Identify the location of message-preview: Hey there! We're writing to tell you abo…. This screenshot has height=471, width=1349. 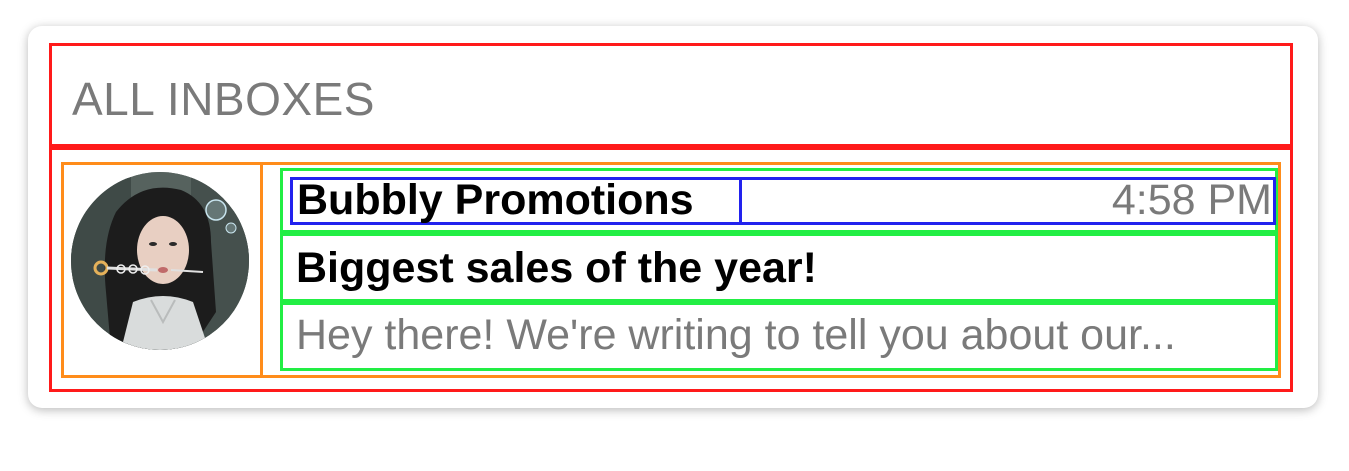
(736, 335).